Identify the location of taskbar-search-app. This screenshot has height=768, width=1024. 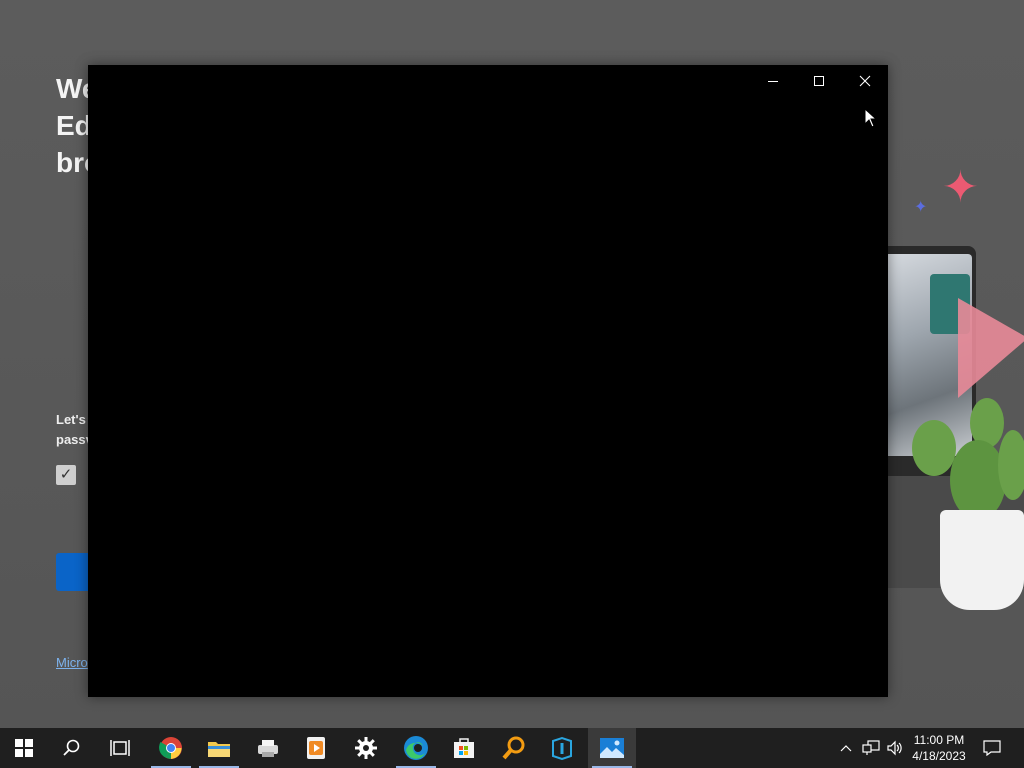
(514, 748).